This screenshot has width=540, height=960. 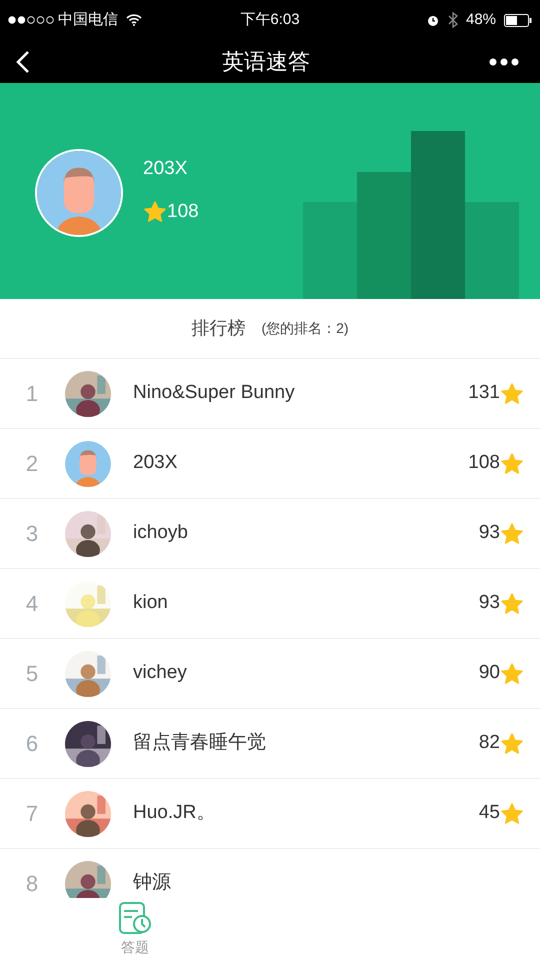 I want to click on player-name: Huo.JR。, so click(x=174, y=813).